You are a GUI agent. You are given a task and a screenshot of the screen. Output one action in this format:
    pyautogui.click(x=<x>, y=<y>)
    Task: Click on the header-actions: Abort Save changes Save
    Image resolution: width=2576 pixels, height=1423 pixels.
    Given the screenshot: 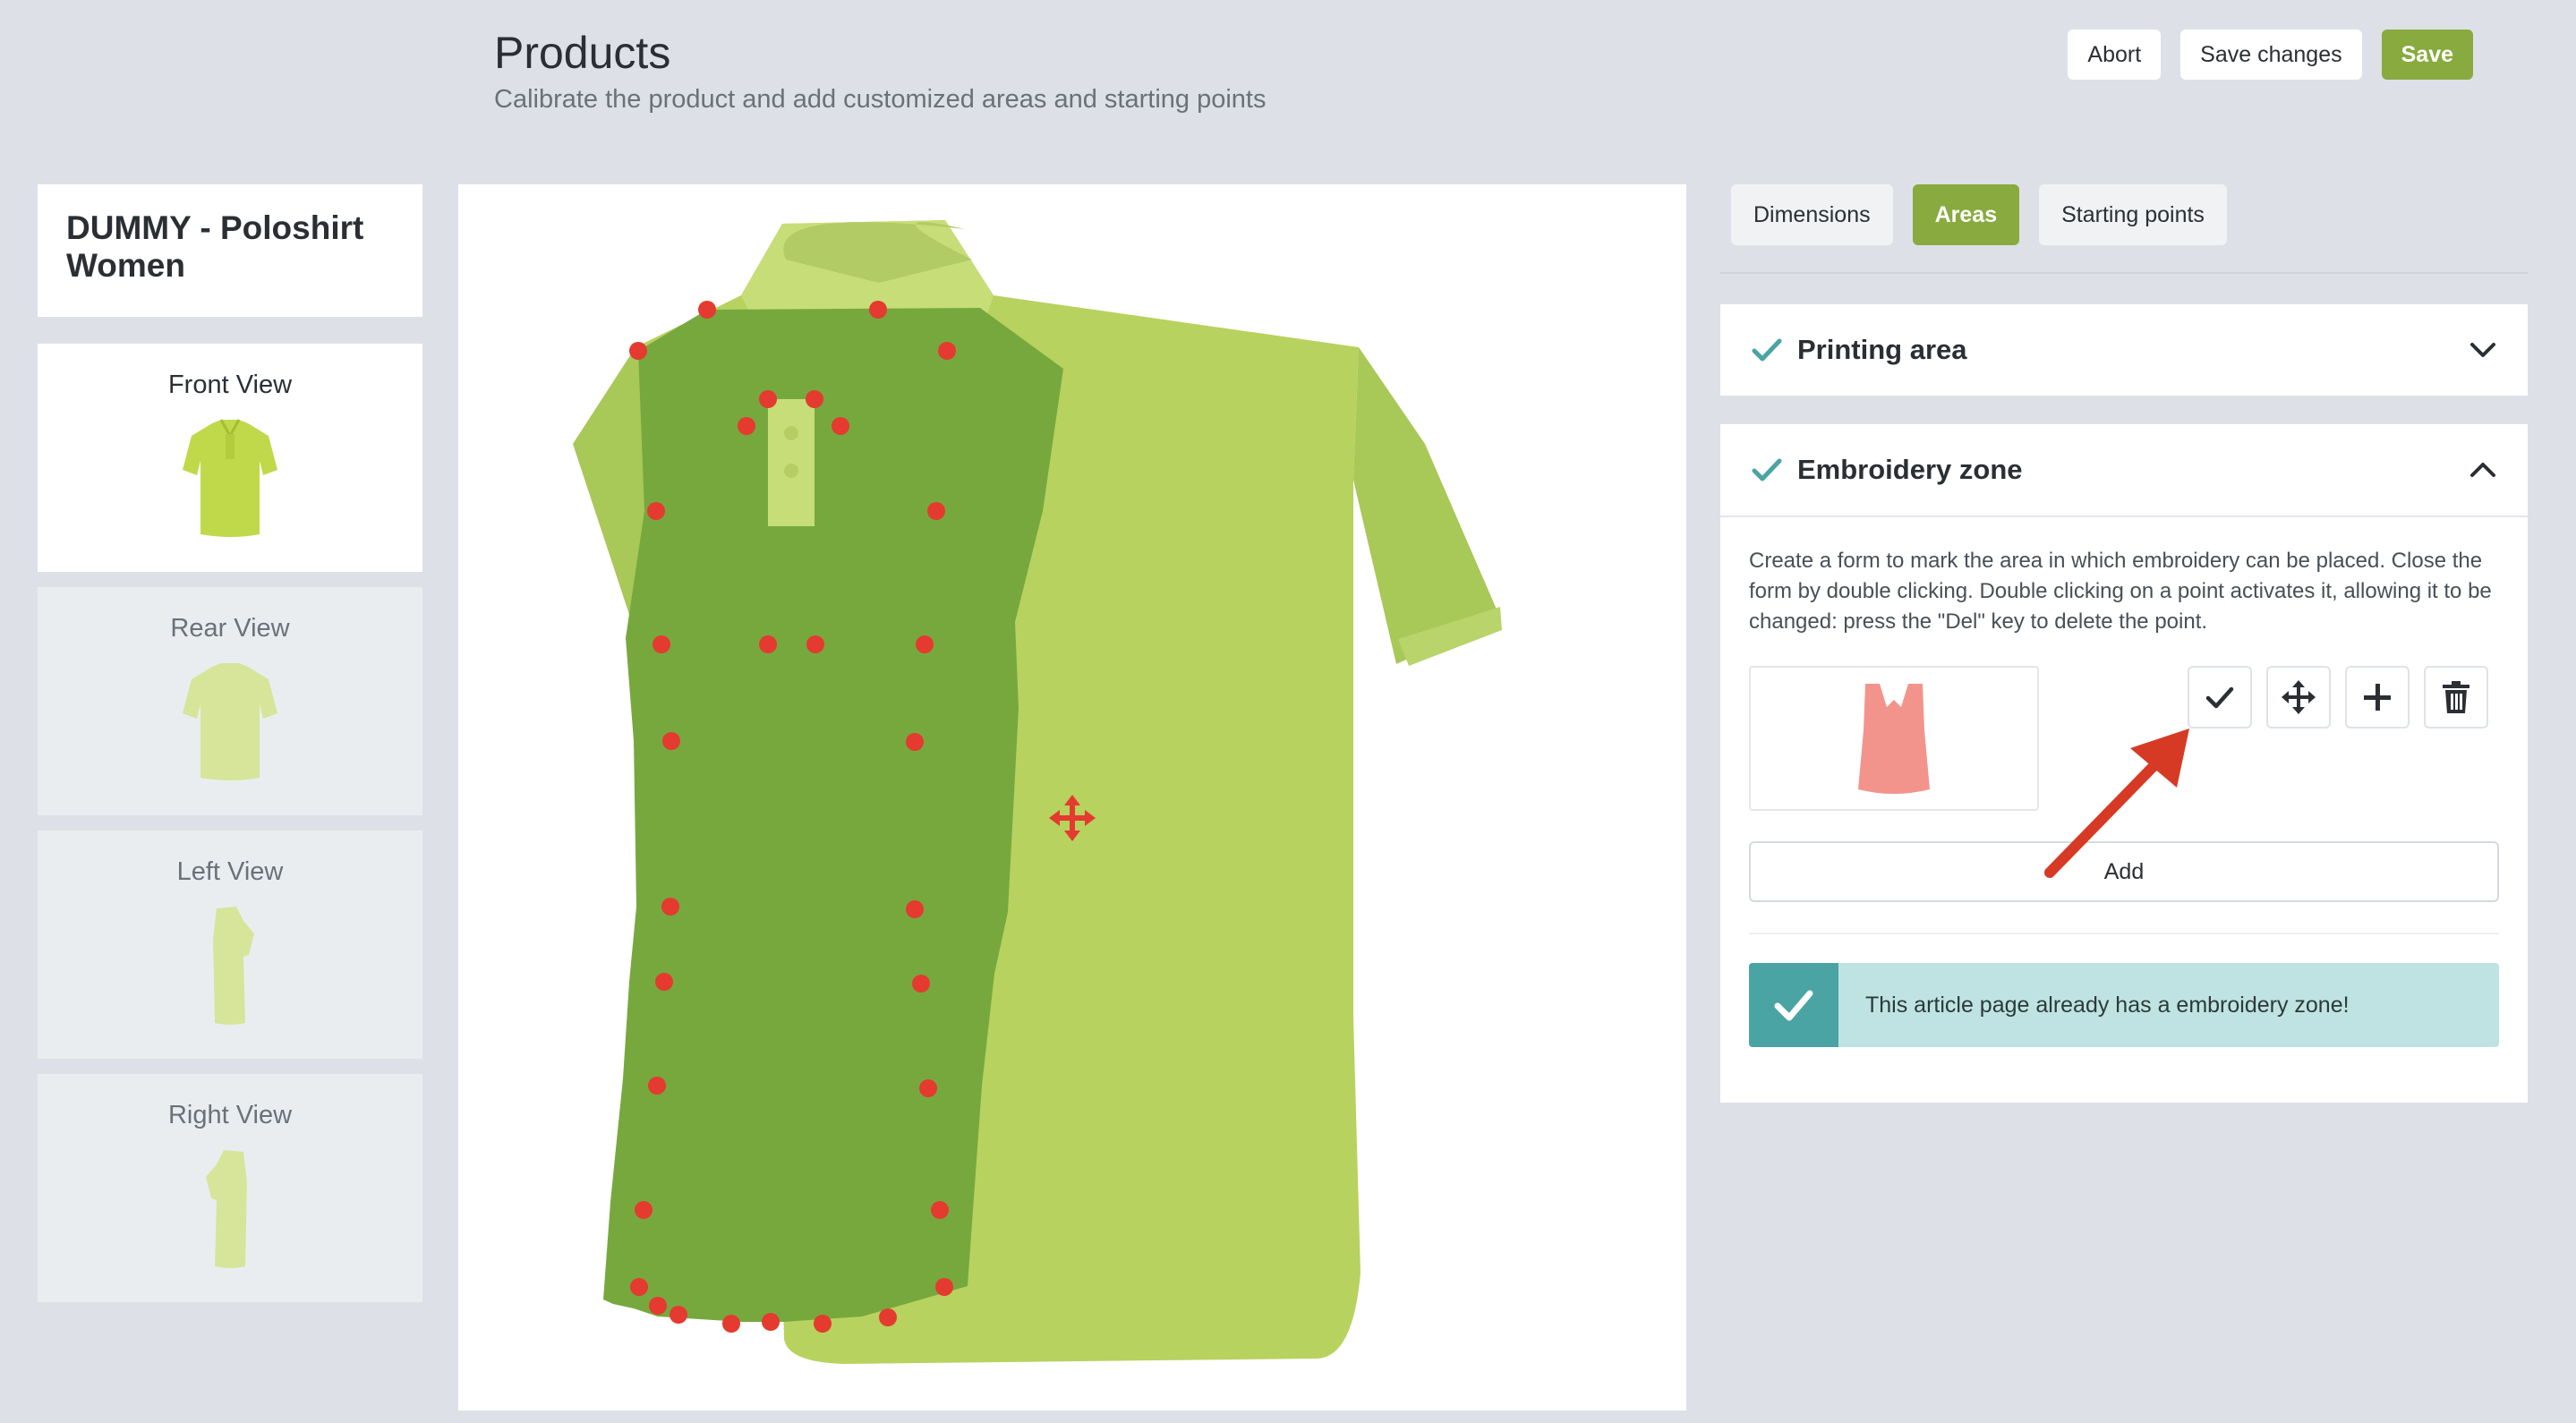 What is the action you would take?
    pyautogui.click(x=2270, y=55)
    